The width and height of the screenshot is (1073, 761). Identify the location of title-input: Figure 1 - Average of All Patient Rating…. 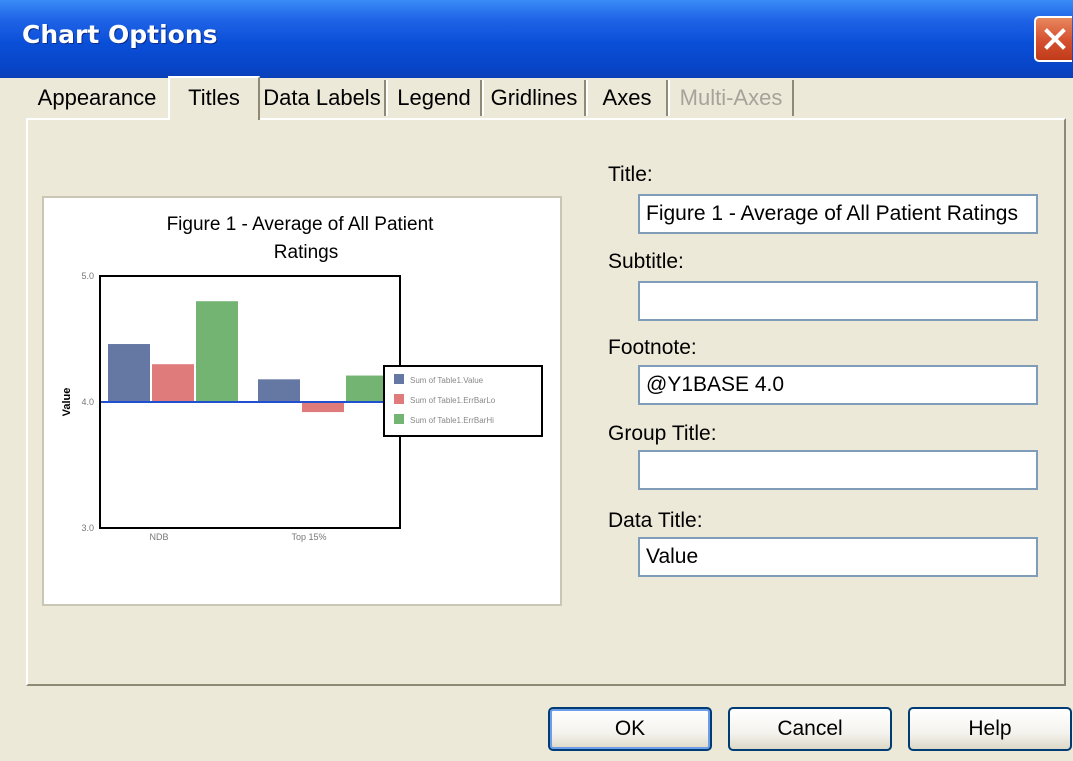
(838, 214).